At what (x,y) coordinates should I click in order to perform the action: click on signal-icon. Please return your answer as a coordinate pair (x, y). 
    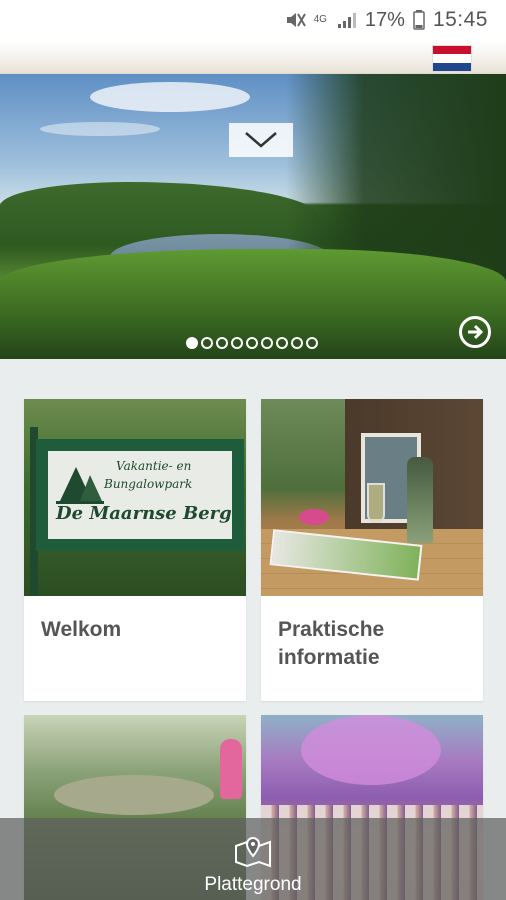
    Looking at the image, I should click on (347, 20).